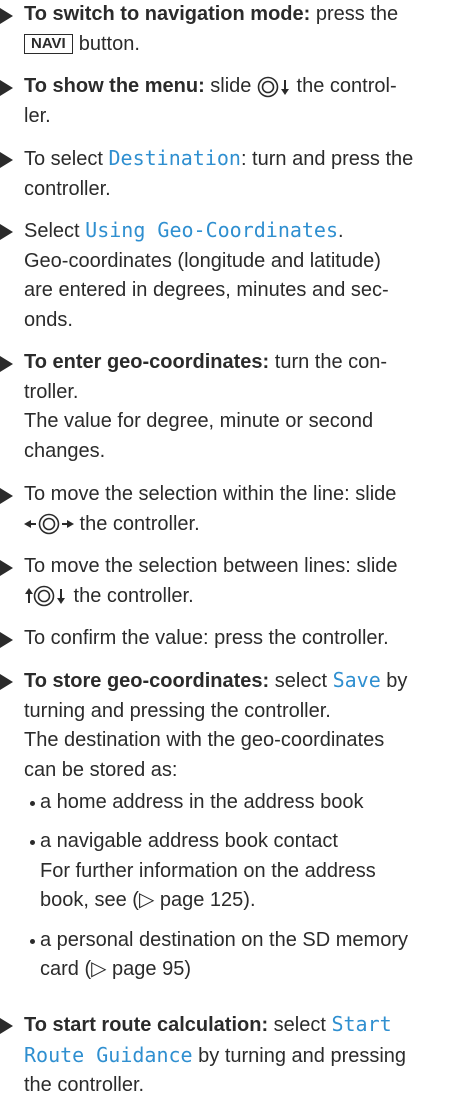  What do you see at coordinates (65, 450) in the screenshot?
I see `step-note: changes.` at bounding box center [65, 450].